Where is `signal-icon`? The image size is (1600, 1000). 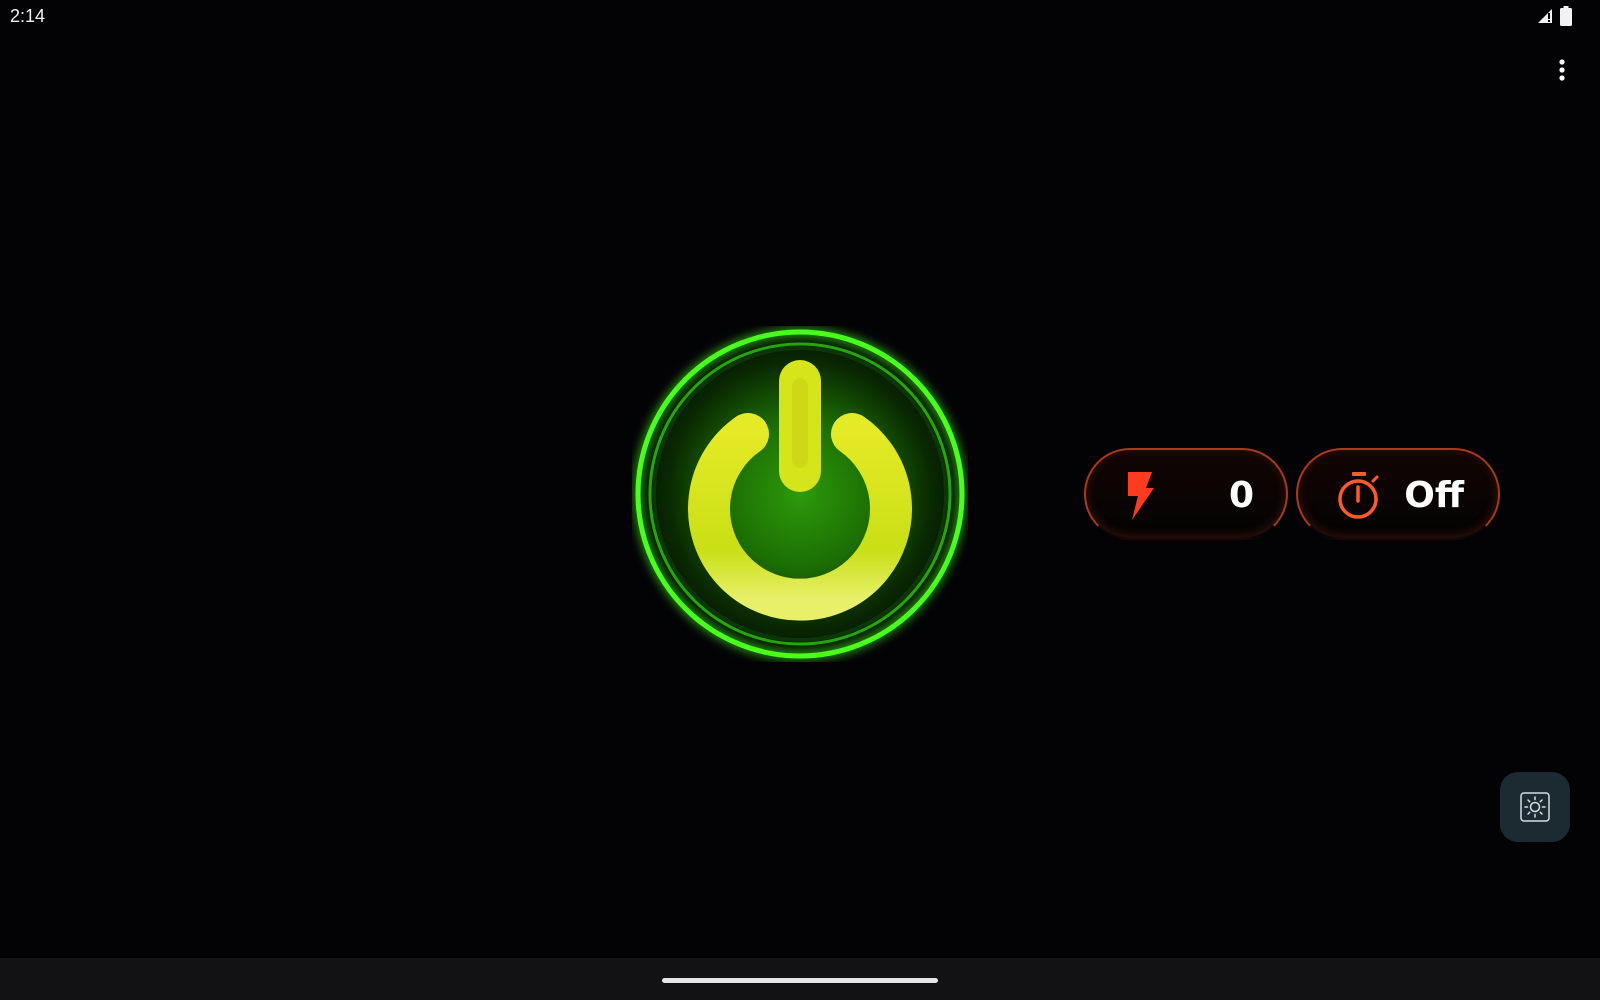
signal-icon is located at coordinates (1545, 16).